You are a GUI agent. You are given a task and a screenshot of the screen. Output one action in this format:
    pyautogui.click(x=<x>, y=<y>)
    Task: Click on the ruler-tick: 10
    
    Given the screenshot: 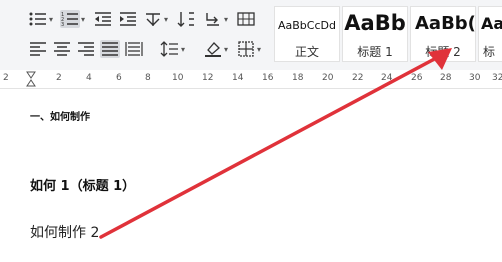 What is the action you would take?
    pyautogui.click(x=178, y=78)
    